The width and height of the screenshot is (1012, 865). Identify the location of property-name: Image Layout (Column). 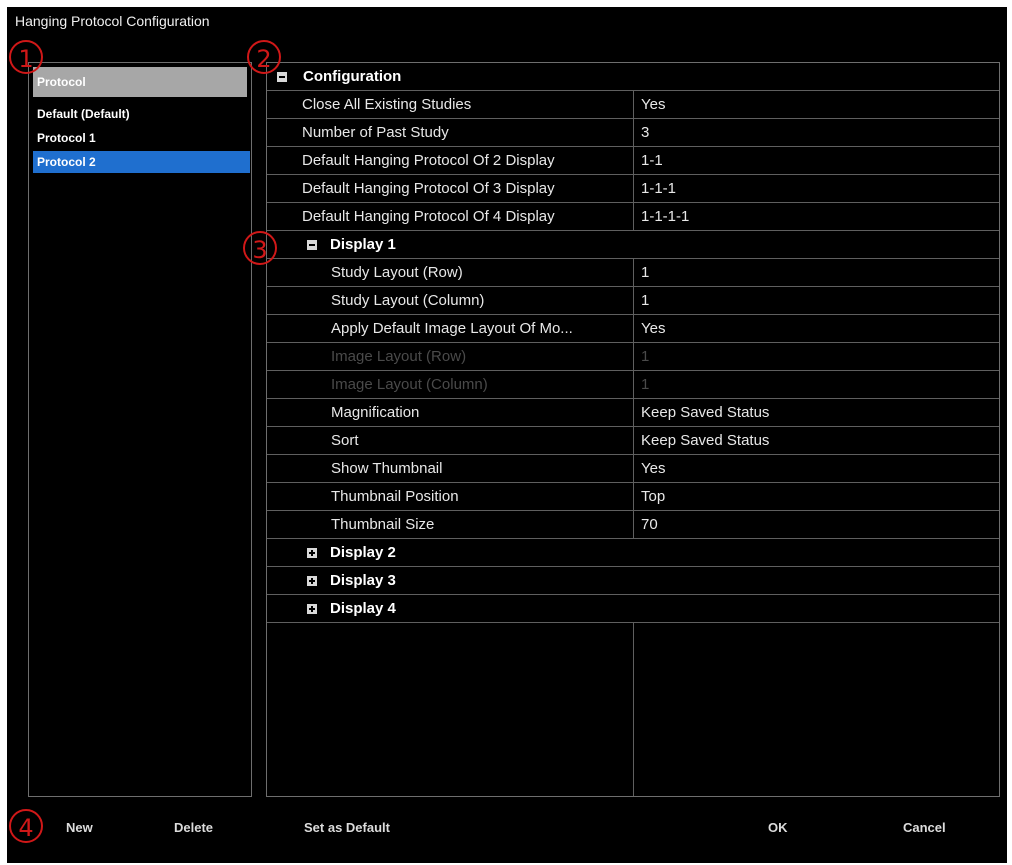
(409, 384).